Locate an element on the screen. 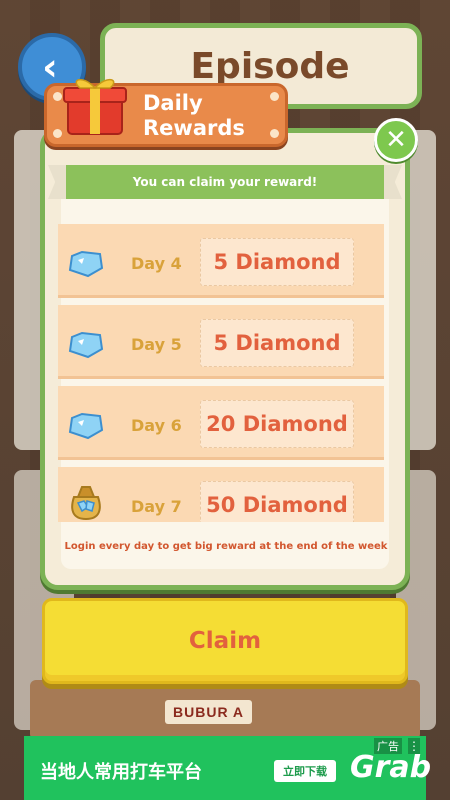 Image resolution: width=450 pixels, height=800 pixels. reward-row-day4: Day 4 5 Diamond is located at coordinates (221, 261).